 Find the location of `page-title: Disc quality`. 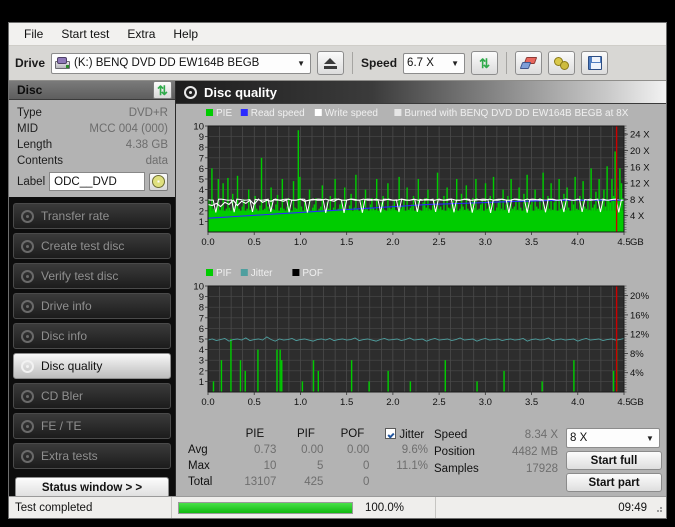

page-title: Disc quality is located at coordinates (240, 92).